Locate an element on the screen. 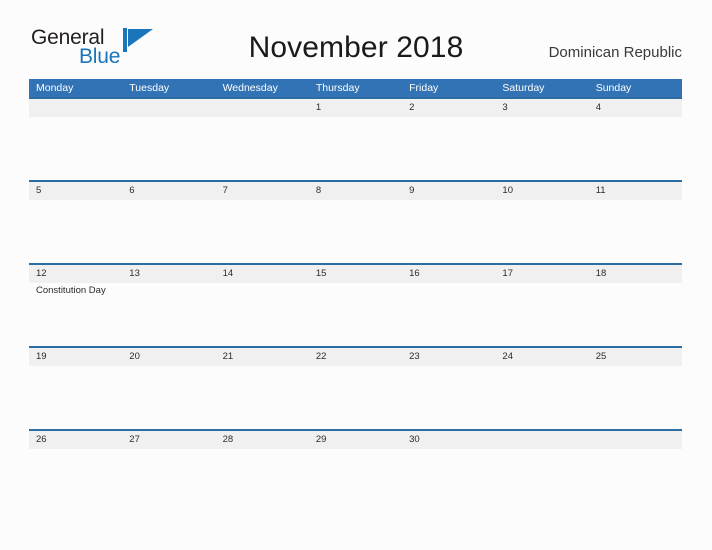  day-number: 10 is located at coordinates (541, 191).